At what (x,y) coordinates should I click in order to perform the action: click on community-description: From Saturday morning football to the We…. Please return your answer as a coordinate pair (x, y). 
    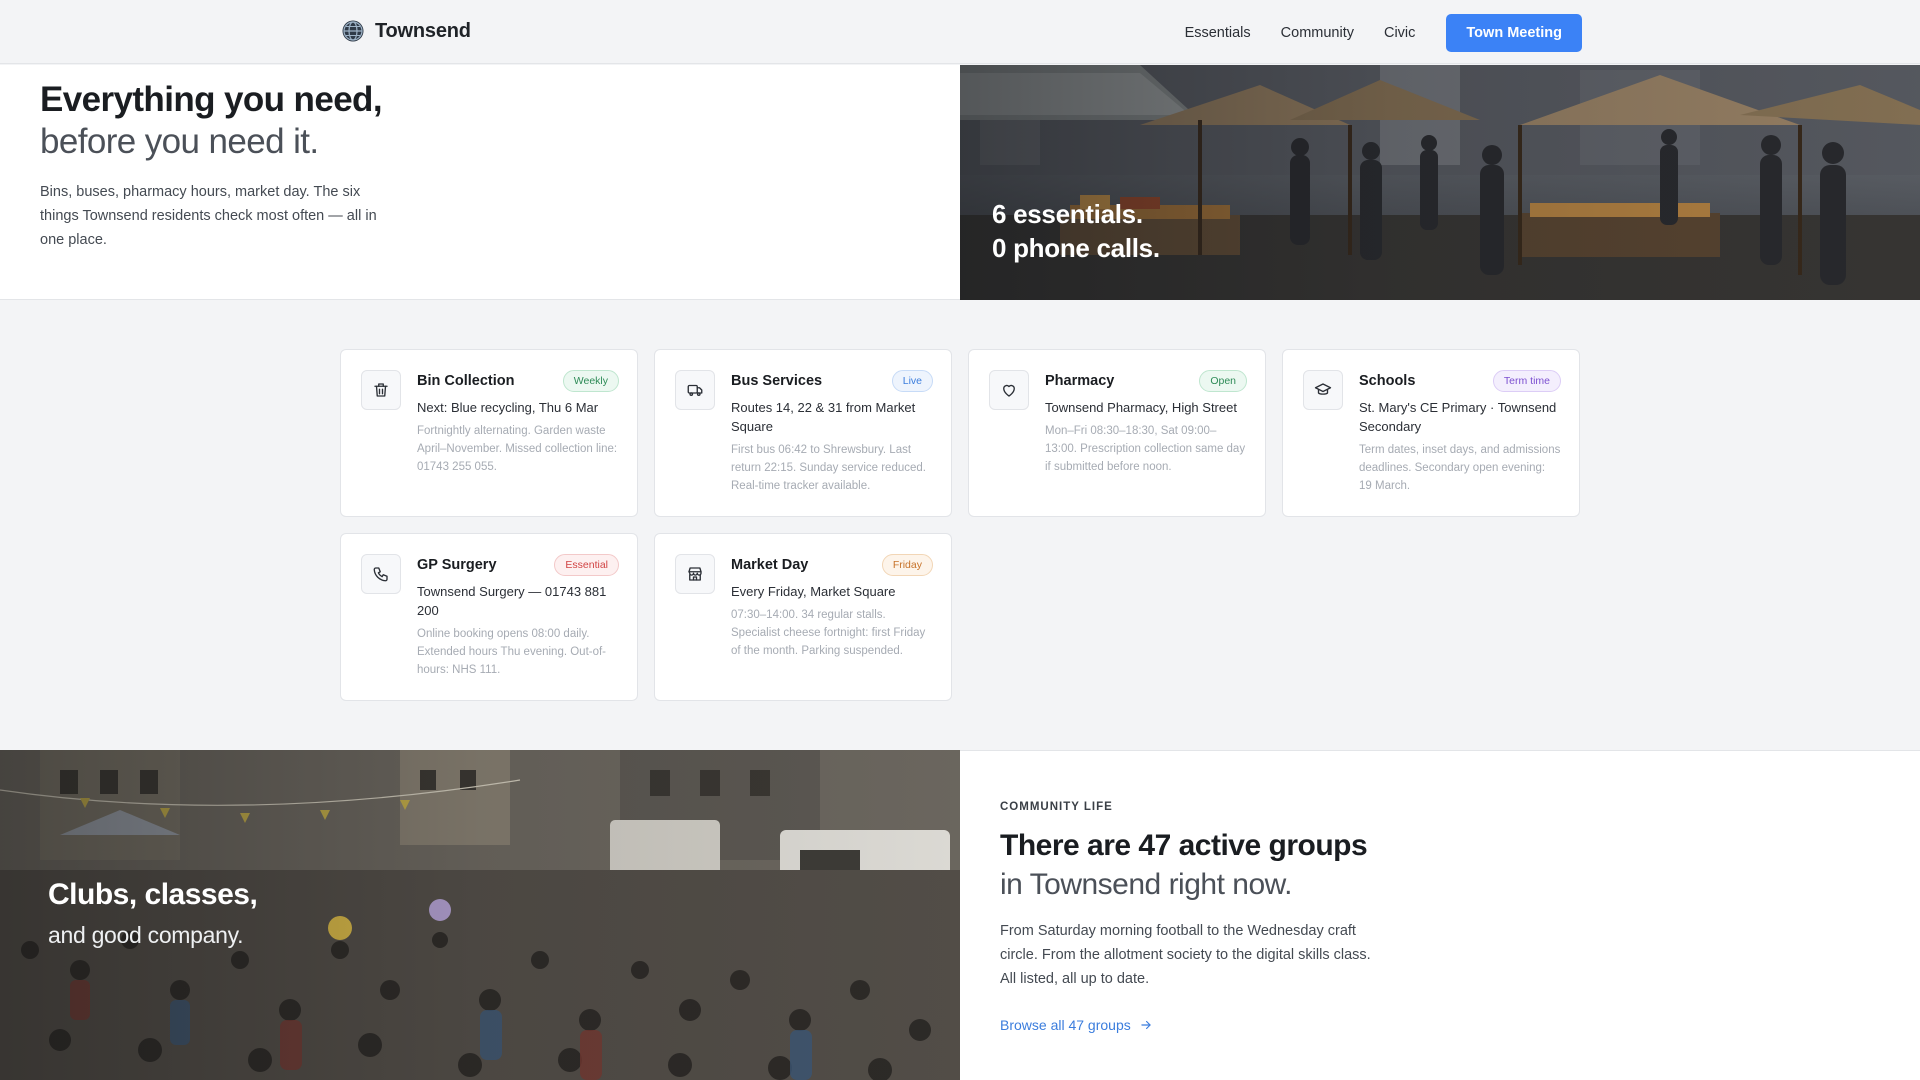
    Looking at the image, I should click on (1185, 955).